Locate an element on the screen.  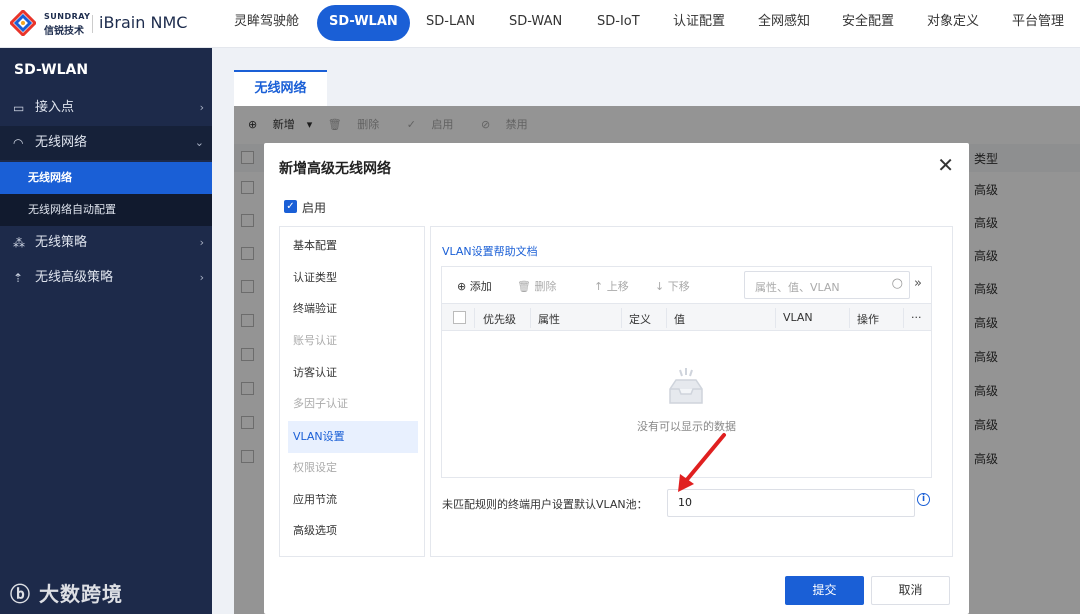
brand-en: SUNDRAY is located at coordinates (67, 16).